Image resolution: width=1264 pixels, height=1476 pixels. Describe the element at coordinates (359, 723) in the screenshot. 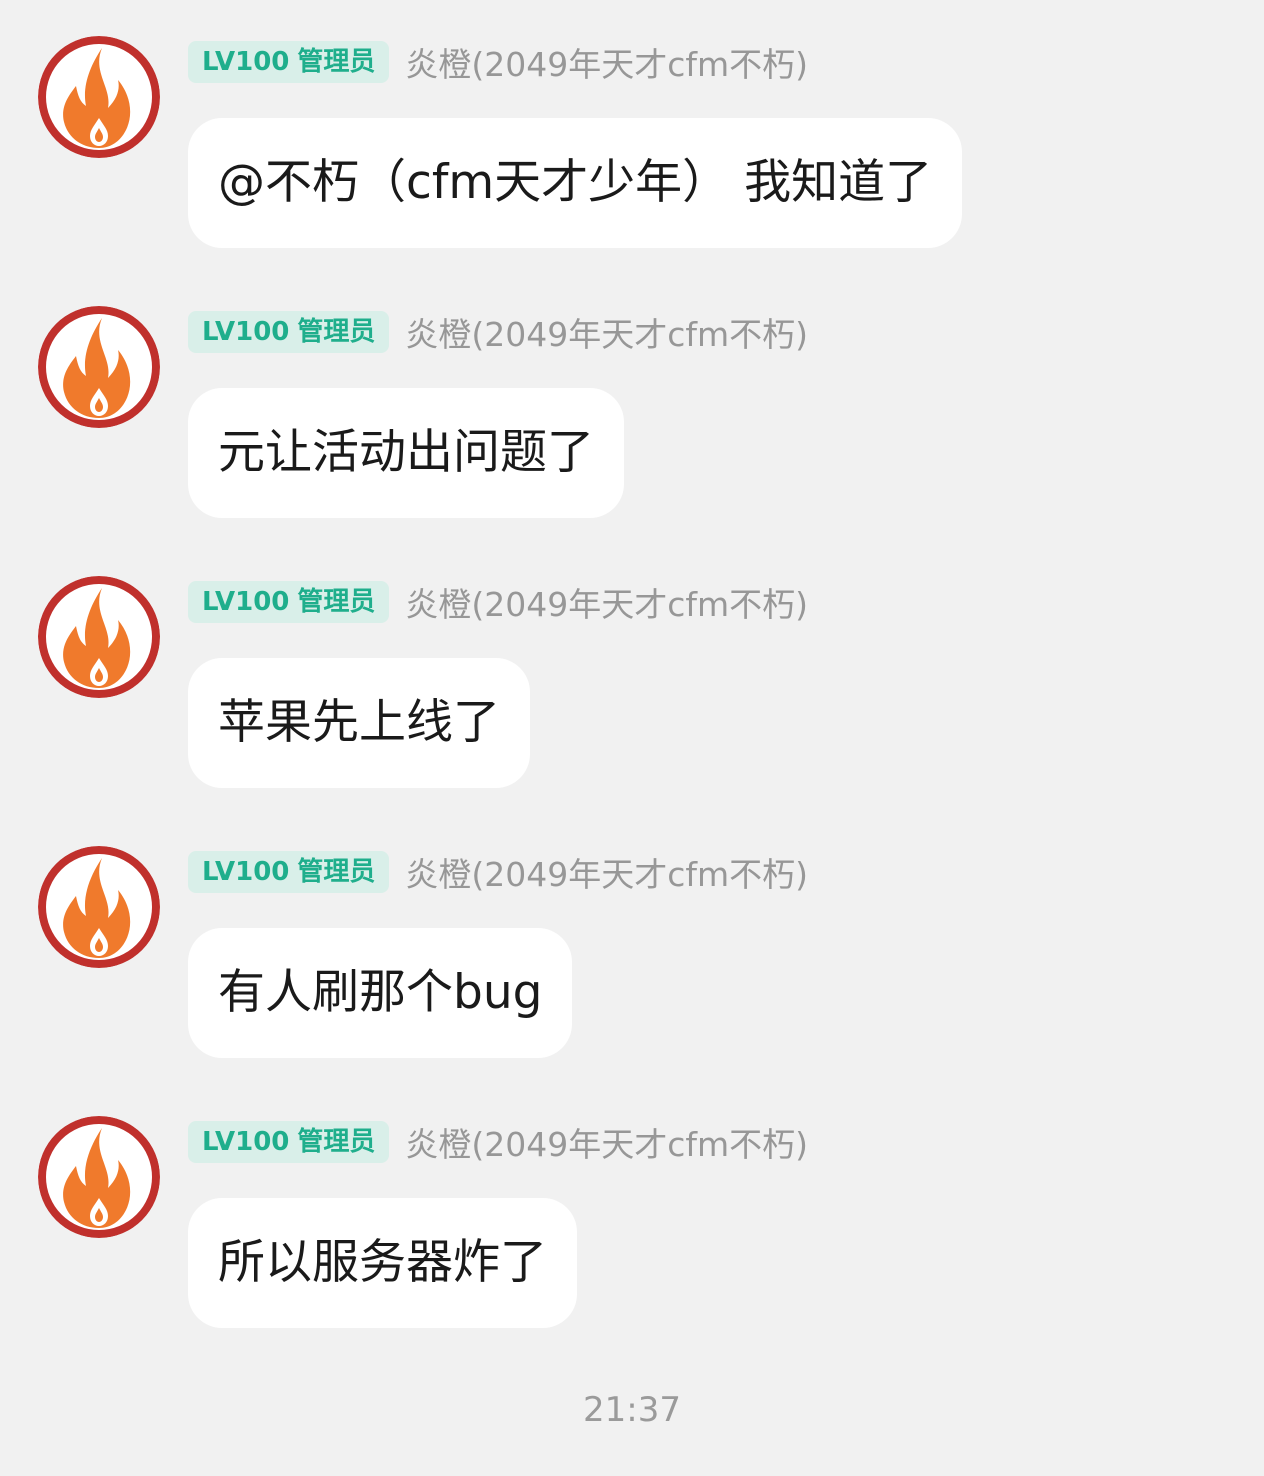

I see `message-bubble: 苹果先上线了` at that location.